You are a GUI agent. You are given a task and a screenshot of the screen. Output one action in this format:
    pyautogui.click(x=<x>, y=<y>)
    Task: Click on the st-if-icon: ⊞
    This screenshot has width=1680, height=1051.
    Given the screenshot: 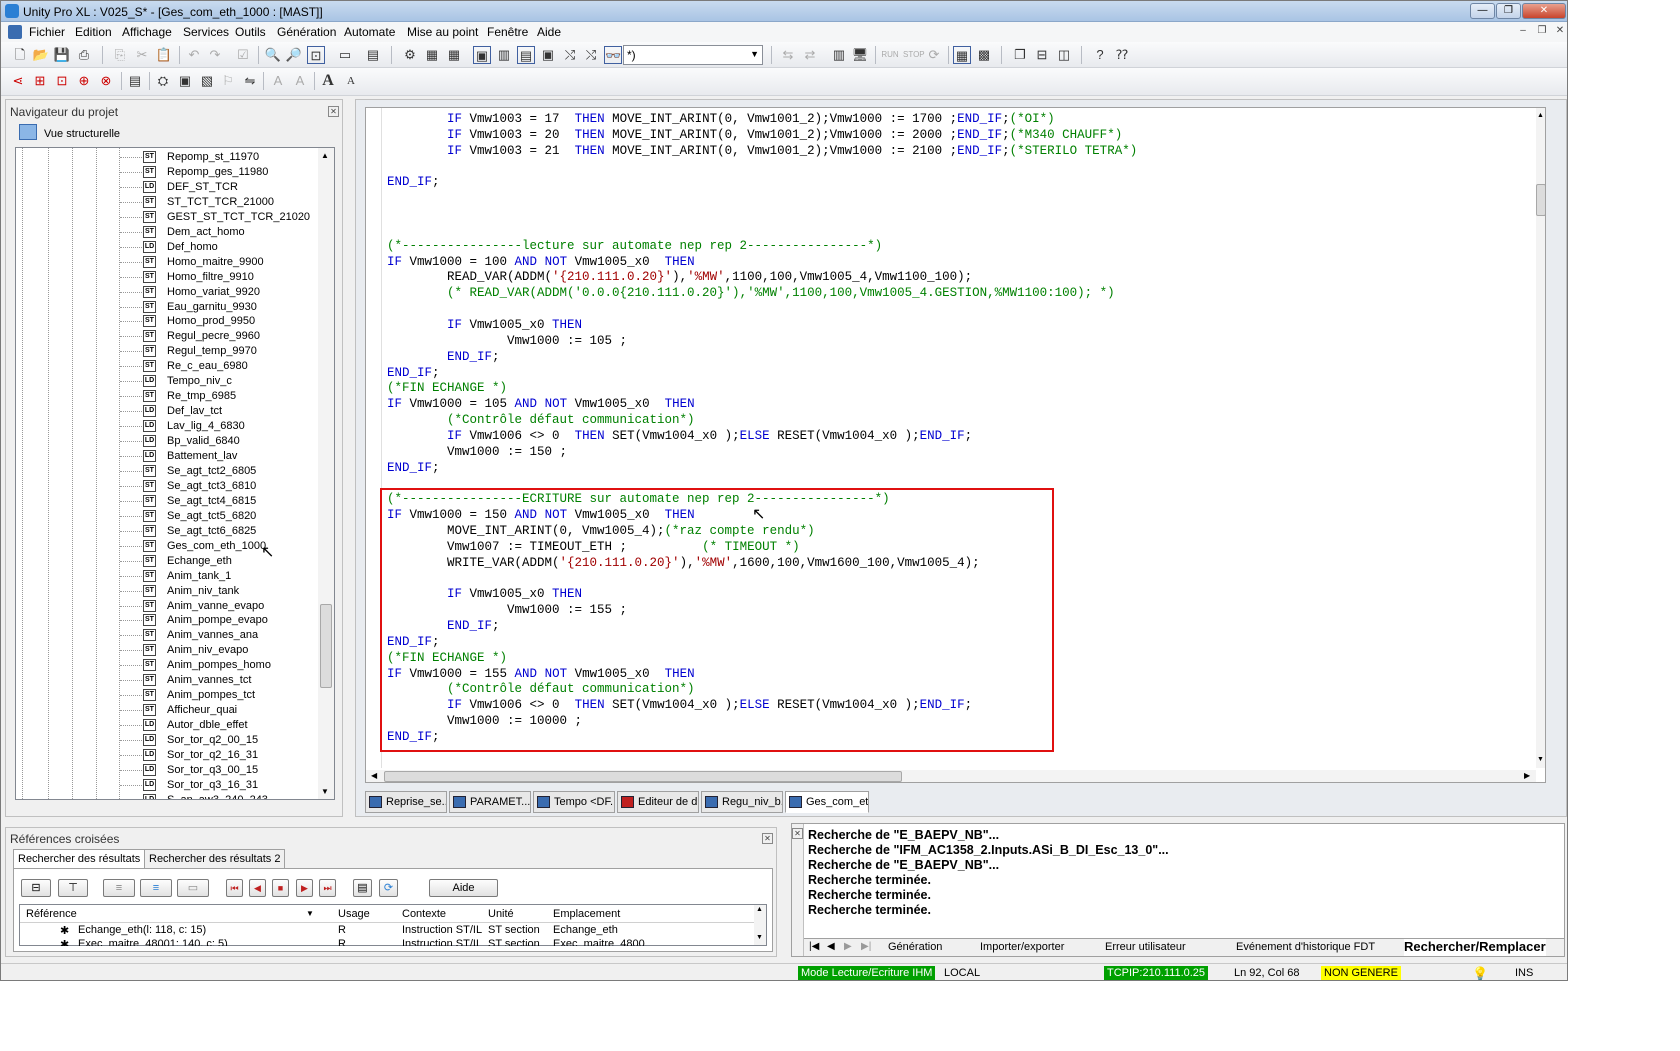 What is the action you would take?
    pyautogui.click(x=40, y=81)
    